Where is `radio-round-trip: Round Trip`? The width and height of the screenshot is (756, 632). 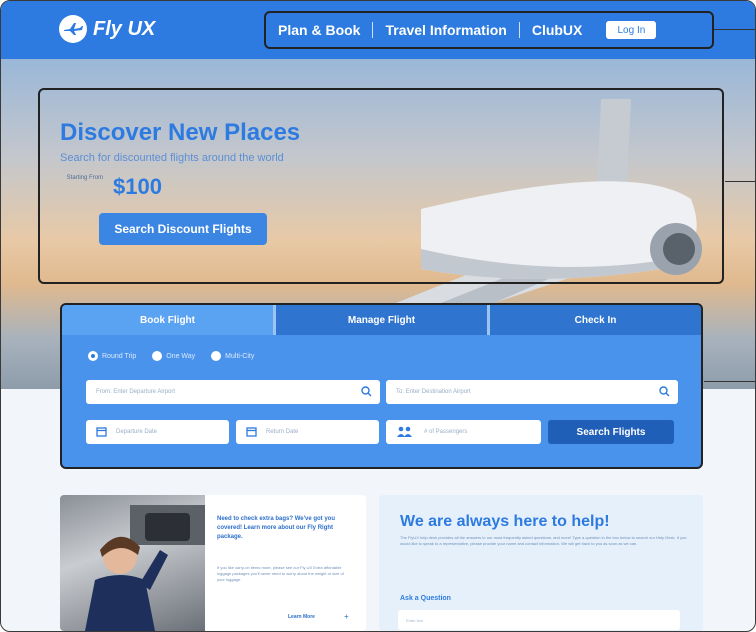
radio-round-trip: Round Trip is located at coordinates (112, 356).